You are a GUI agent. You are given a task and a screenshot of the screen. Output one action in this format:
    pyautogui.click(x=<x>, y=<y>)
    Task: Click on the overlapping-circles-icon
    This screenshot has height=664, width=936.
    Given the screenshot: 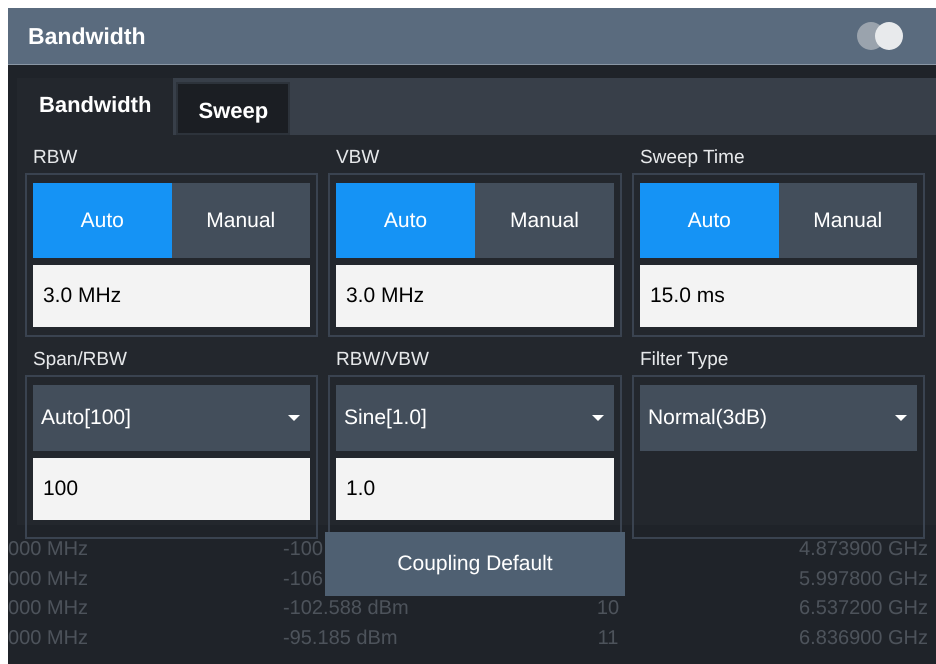 What is the action you would take?
    pyautogui.click(x=881, y=36)
    